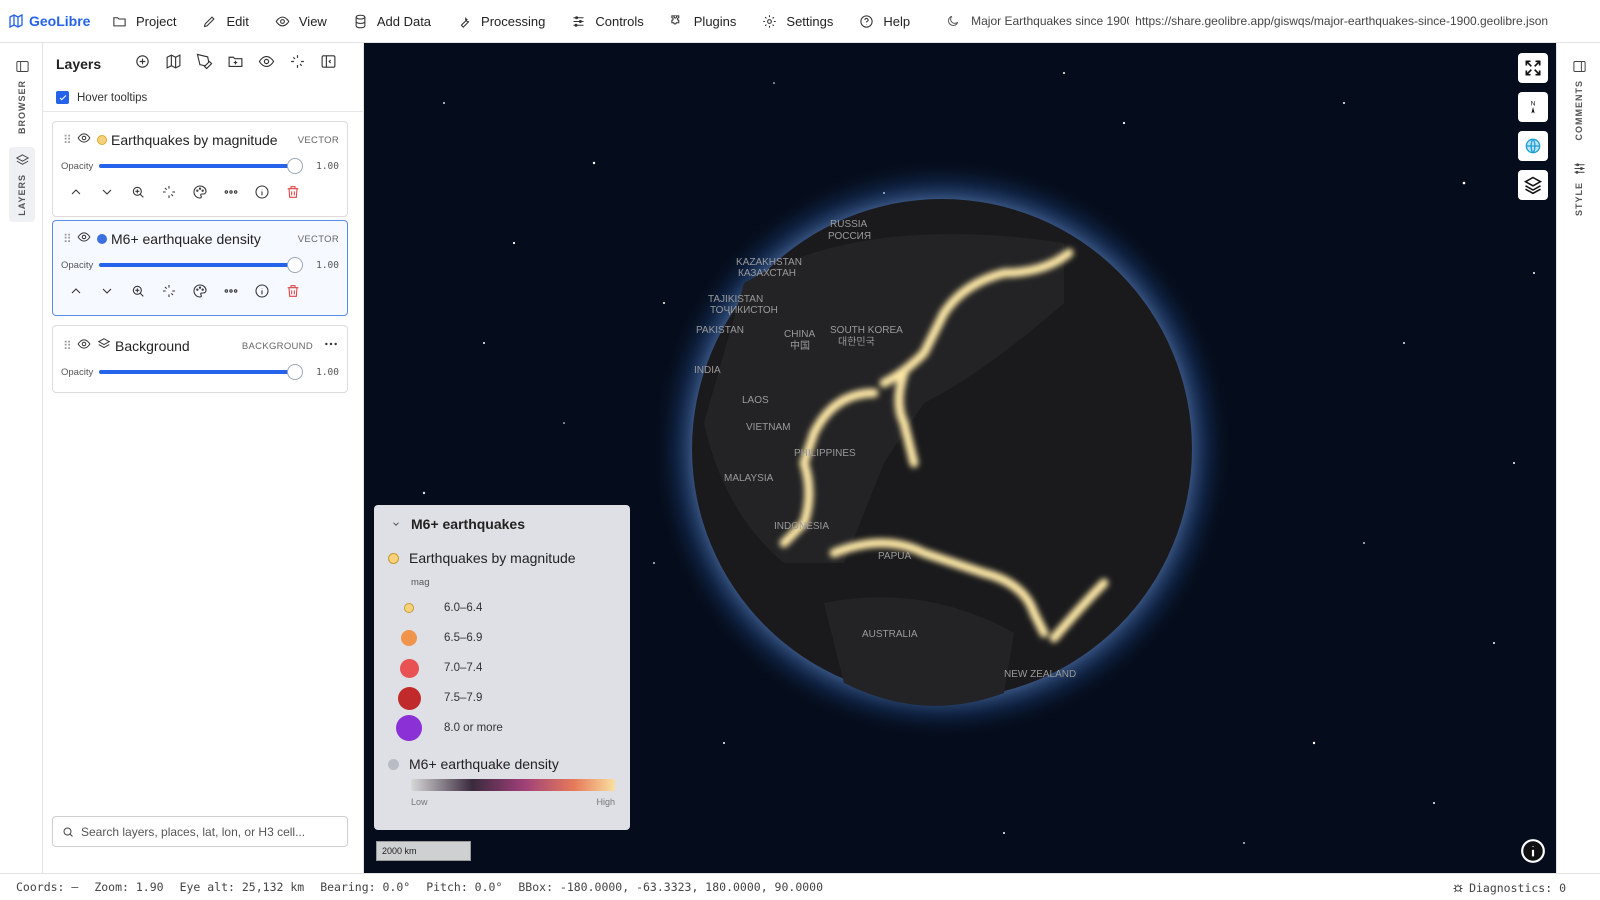 This screenshot has height=900, width=1600. Describe the element at coordinates (1533, 185) in the screenshot. I see `layer-switcher-button` at that location.